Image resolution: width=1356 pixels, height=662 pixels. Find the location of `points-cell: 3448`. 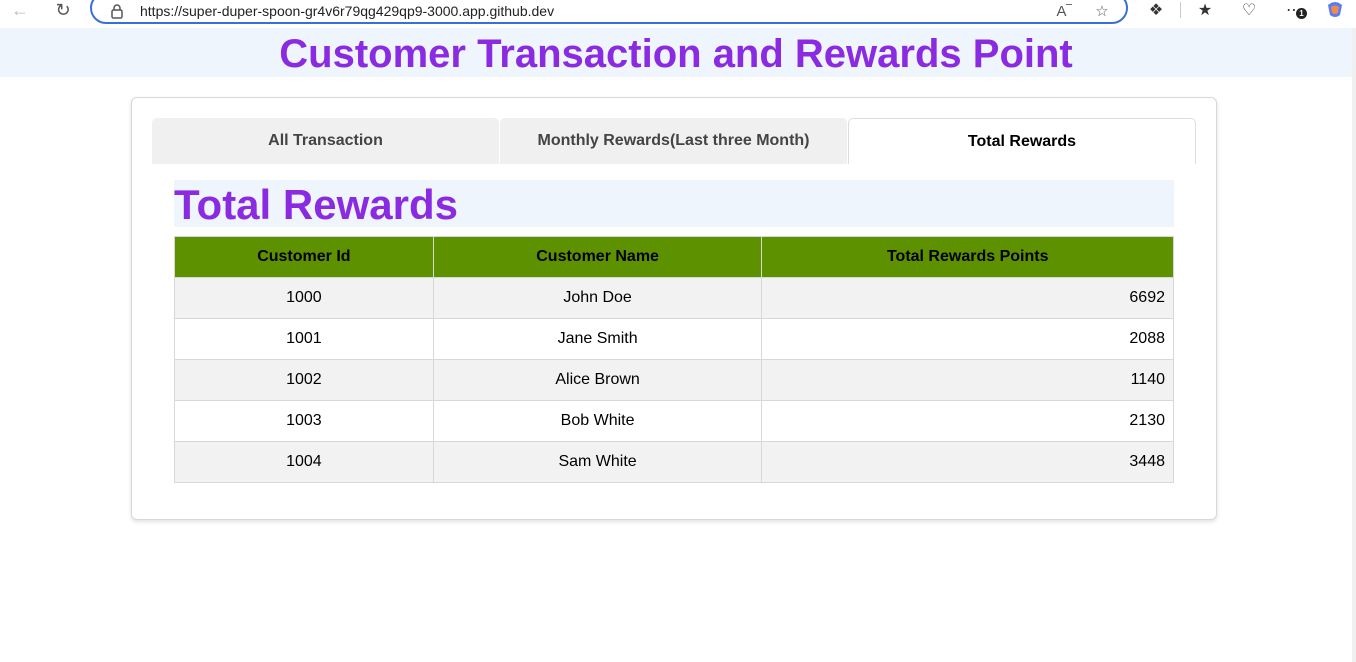

points-cell: 3448 is located at coordinates (967, 462).